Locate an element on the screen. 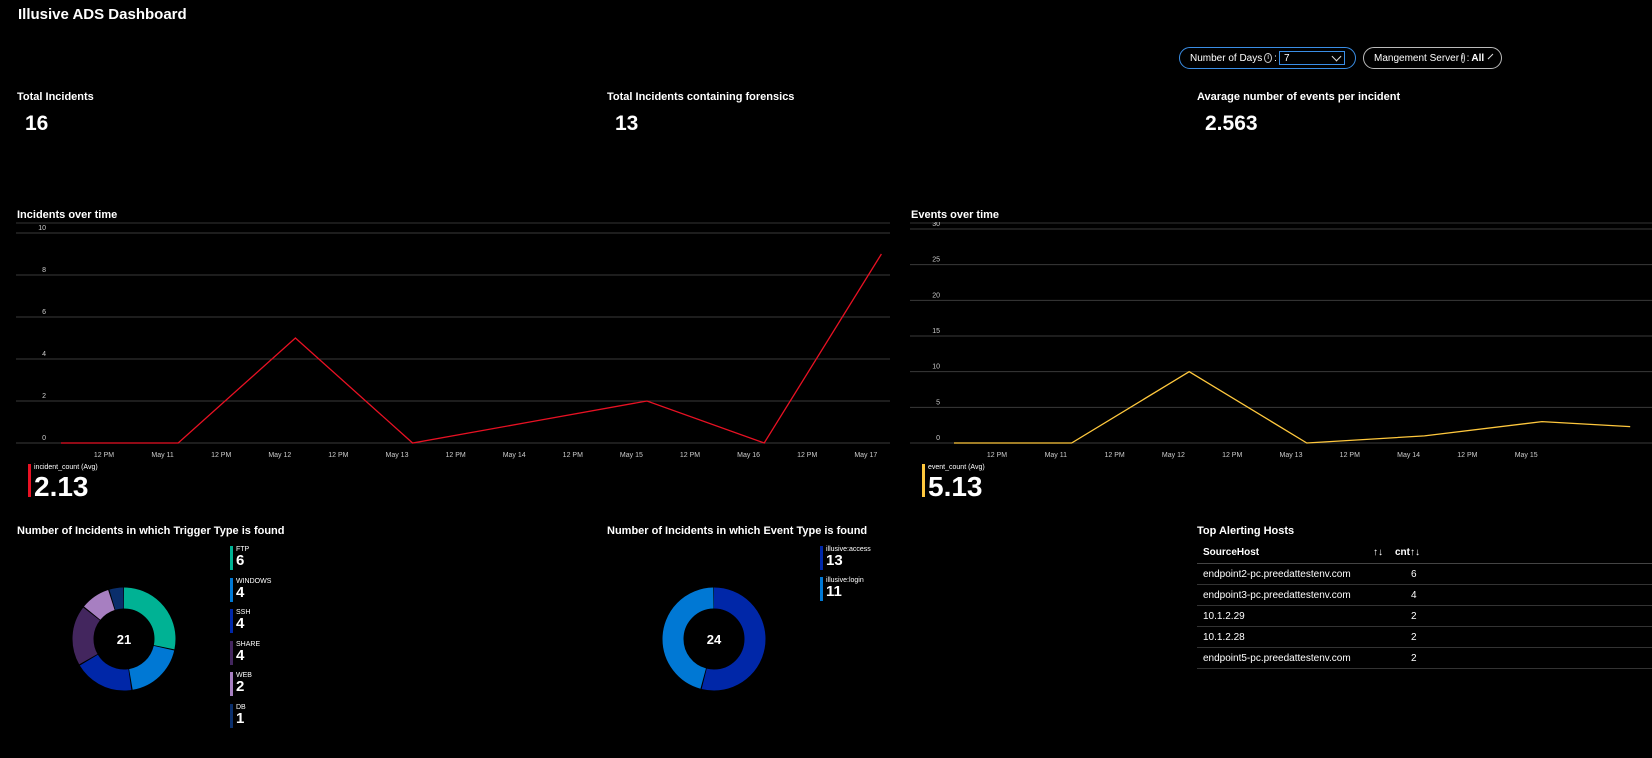 Image resolution: width=1652 pixels, height=758 pixels. incidents-avg-value: 2.13 is located at coordinates (61, 486).